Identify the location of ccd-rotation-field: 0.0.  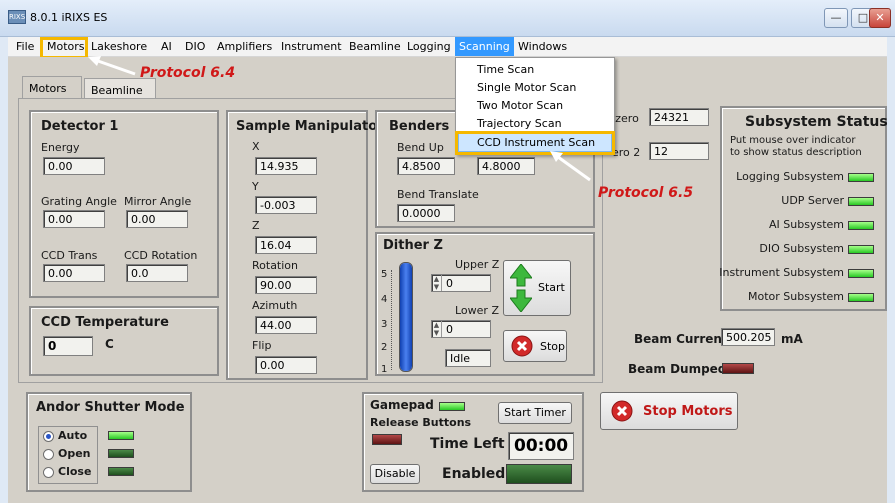
(157, 273).